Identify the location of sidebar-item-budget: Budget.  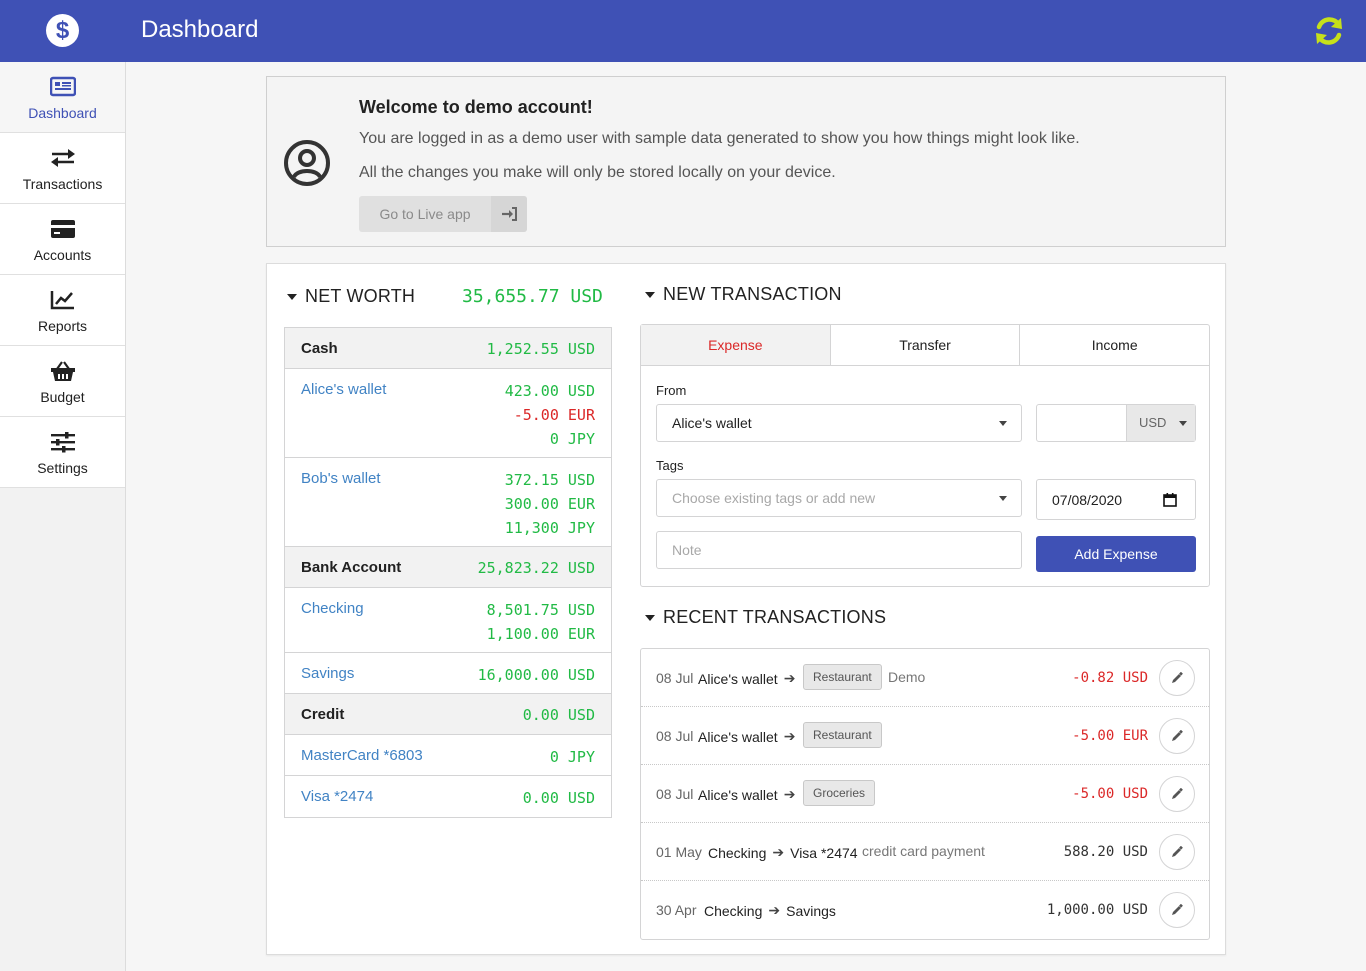
(62, 381).